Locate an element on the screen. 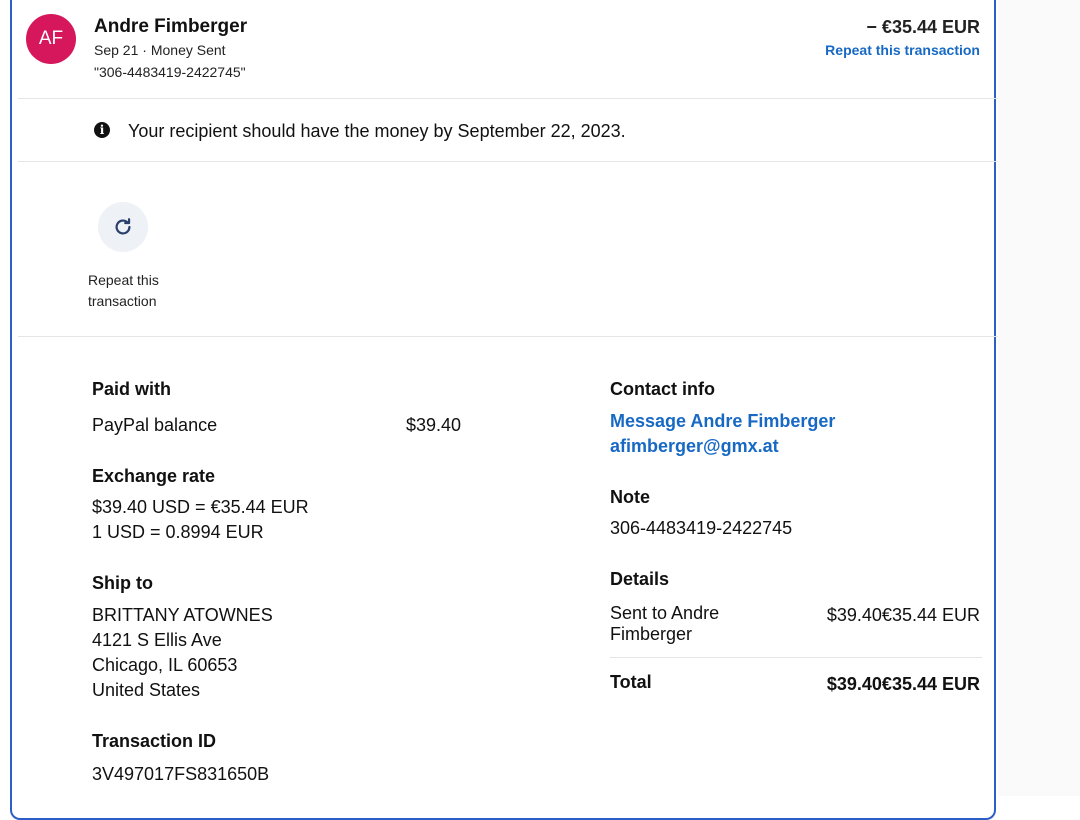 The height and width of the screenshot is (820, 1080). transaction-meta: Sep 21 · Money Sent is located at coordinates (160, 50).